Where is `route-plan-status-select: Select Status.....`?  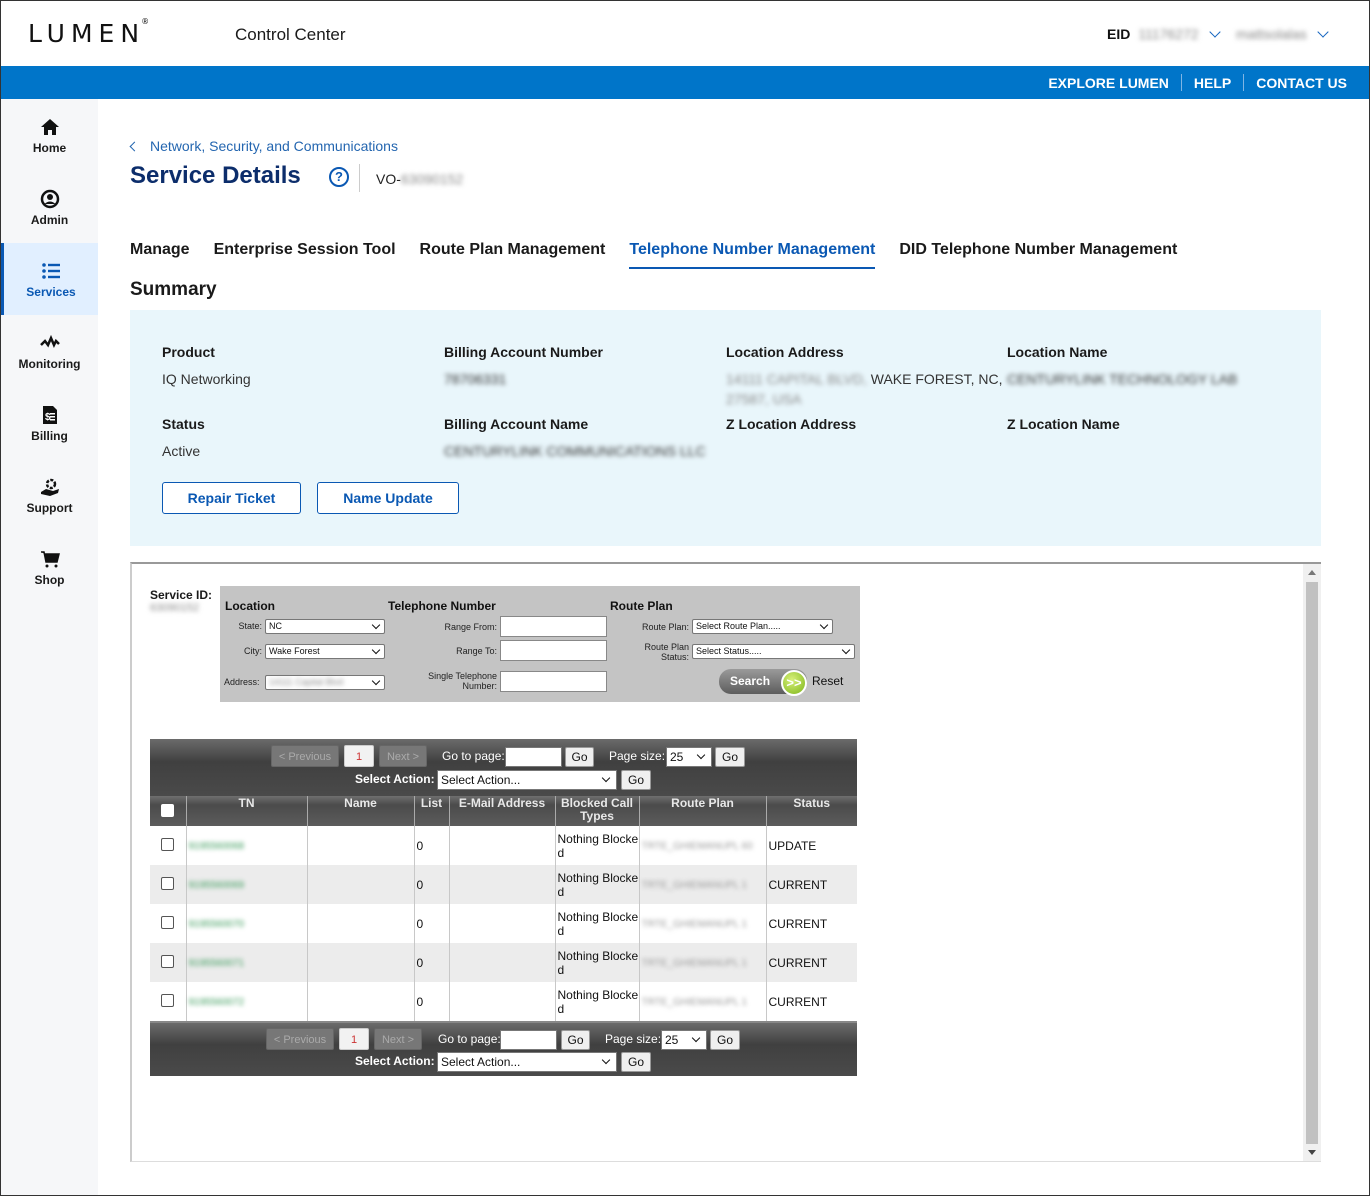
route-plan-status-select: Select Status..... is located at coordinates (773, 651).